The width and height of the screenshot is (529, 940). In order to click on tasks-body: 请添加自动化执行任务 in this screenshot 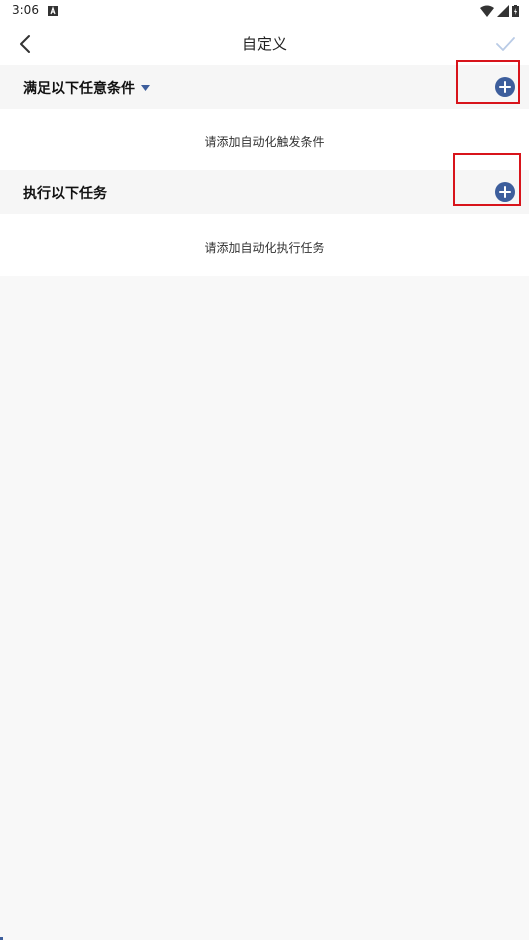, I will do `click(264, 245)`.